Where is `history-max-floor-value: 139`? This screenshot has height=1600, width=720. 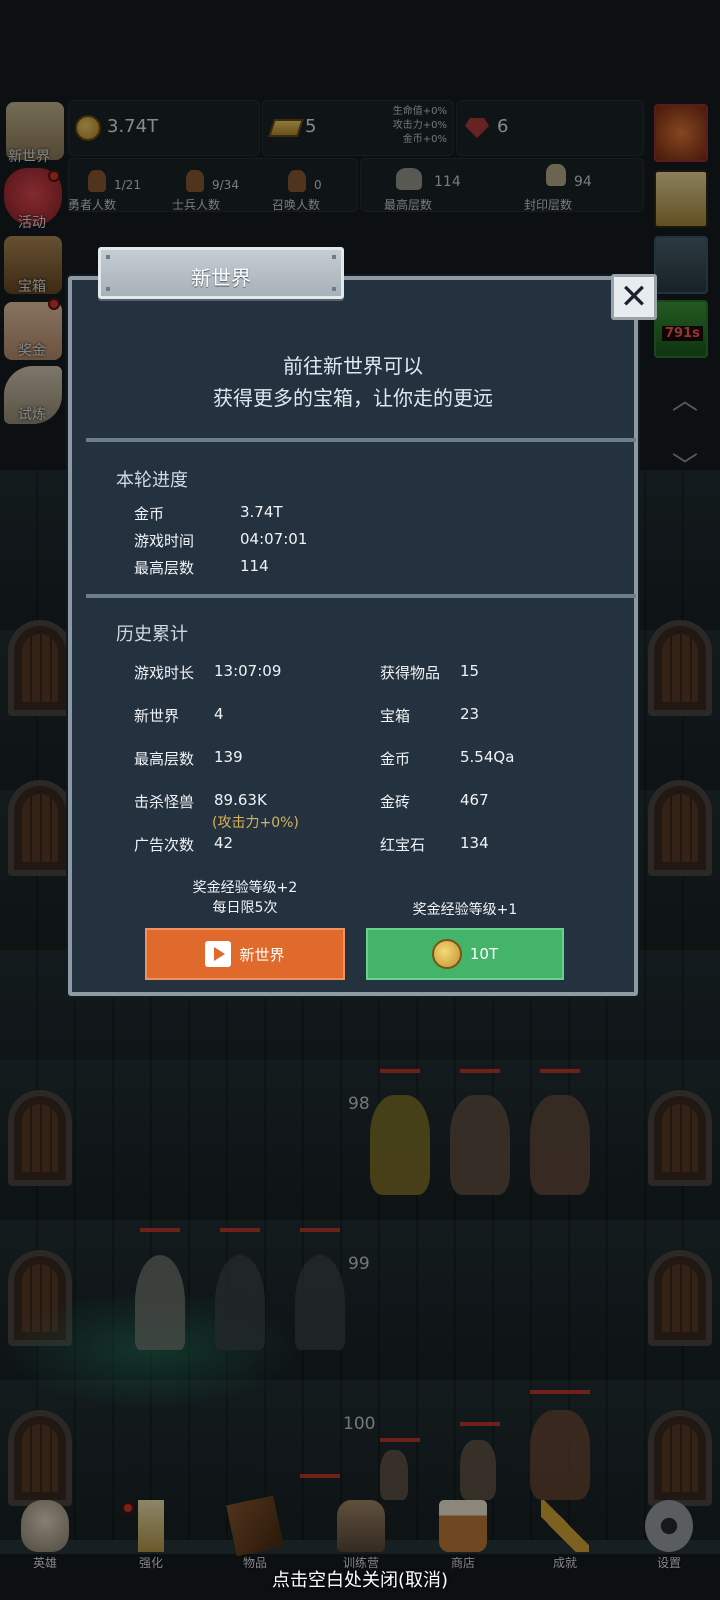 history-max-floor-value: 139 is located at coordinates (228, 757).